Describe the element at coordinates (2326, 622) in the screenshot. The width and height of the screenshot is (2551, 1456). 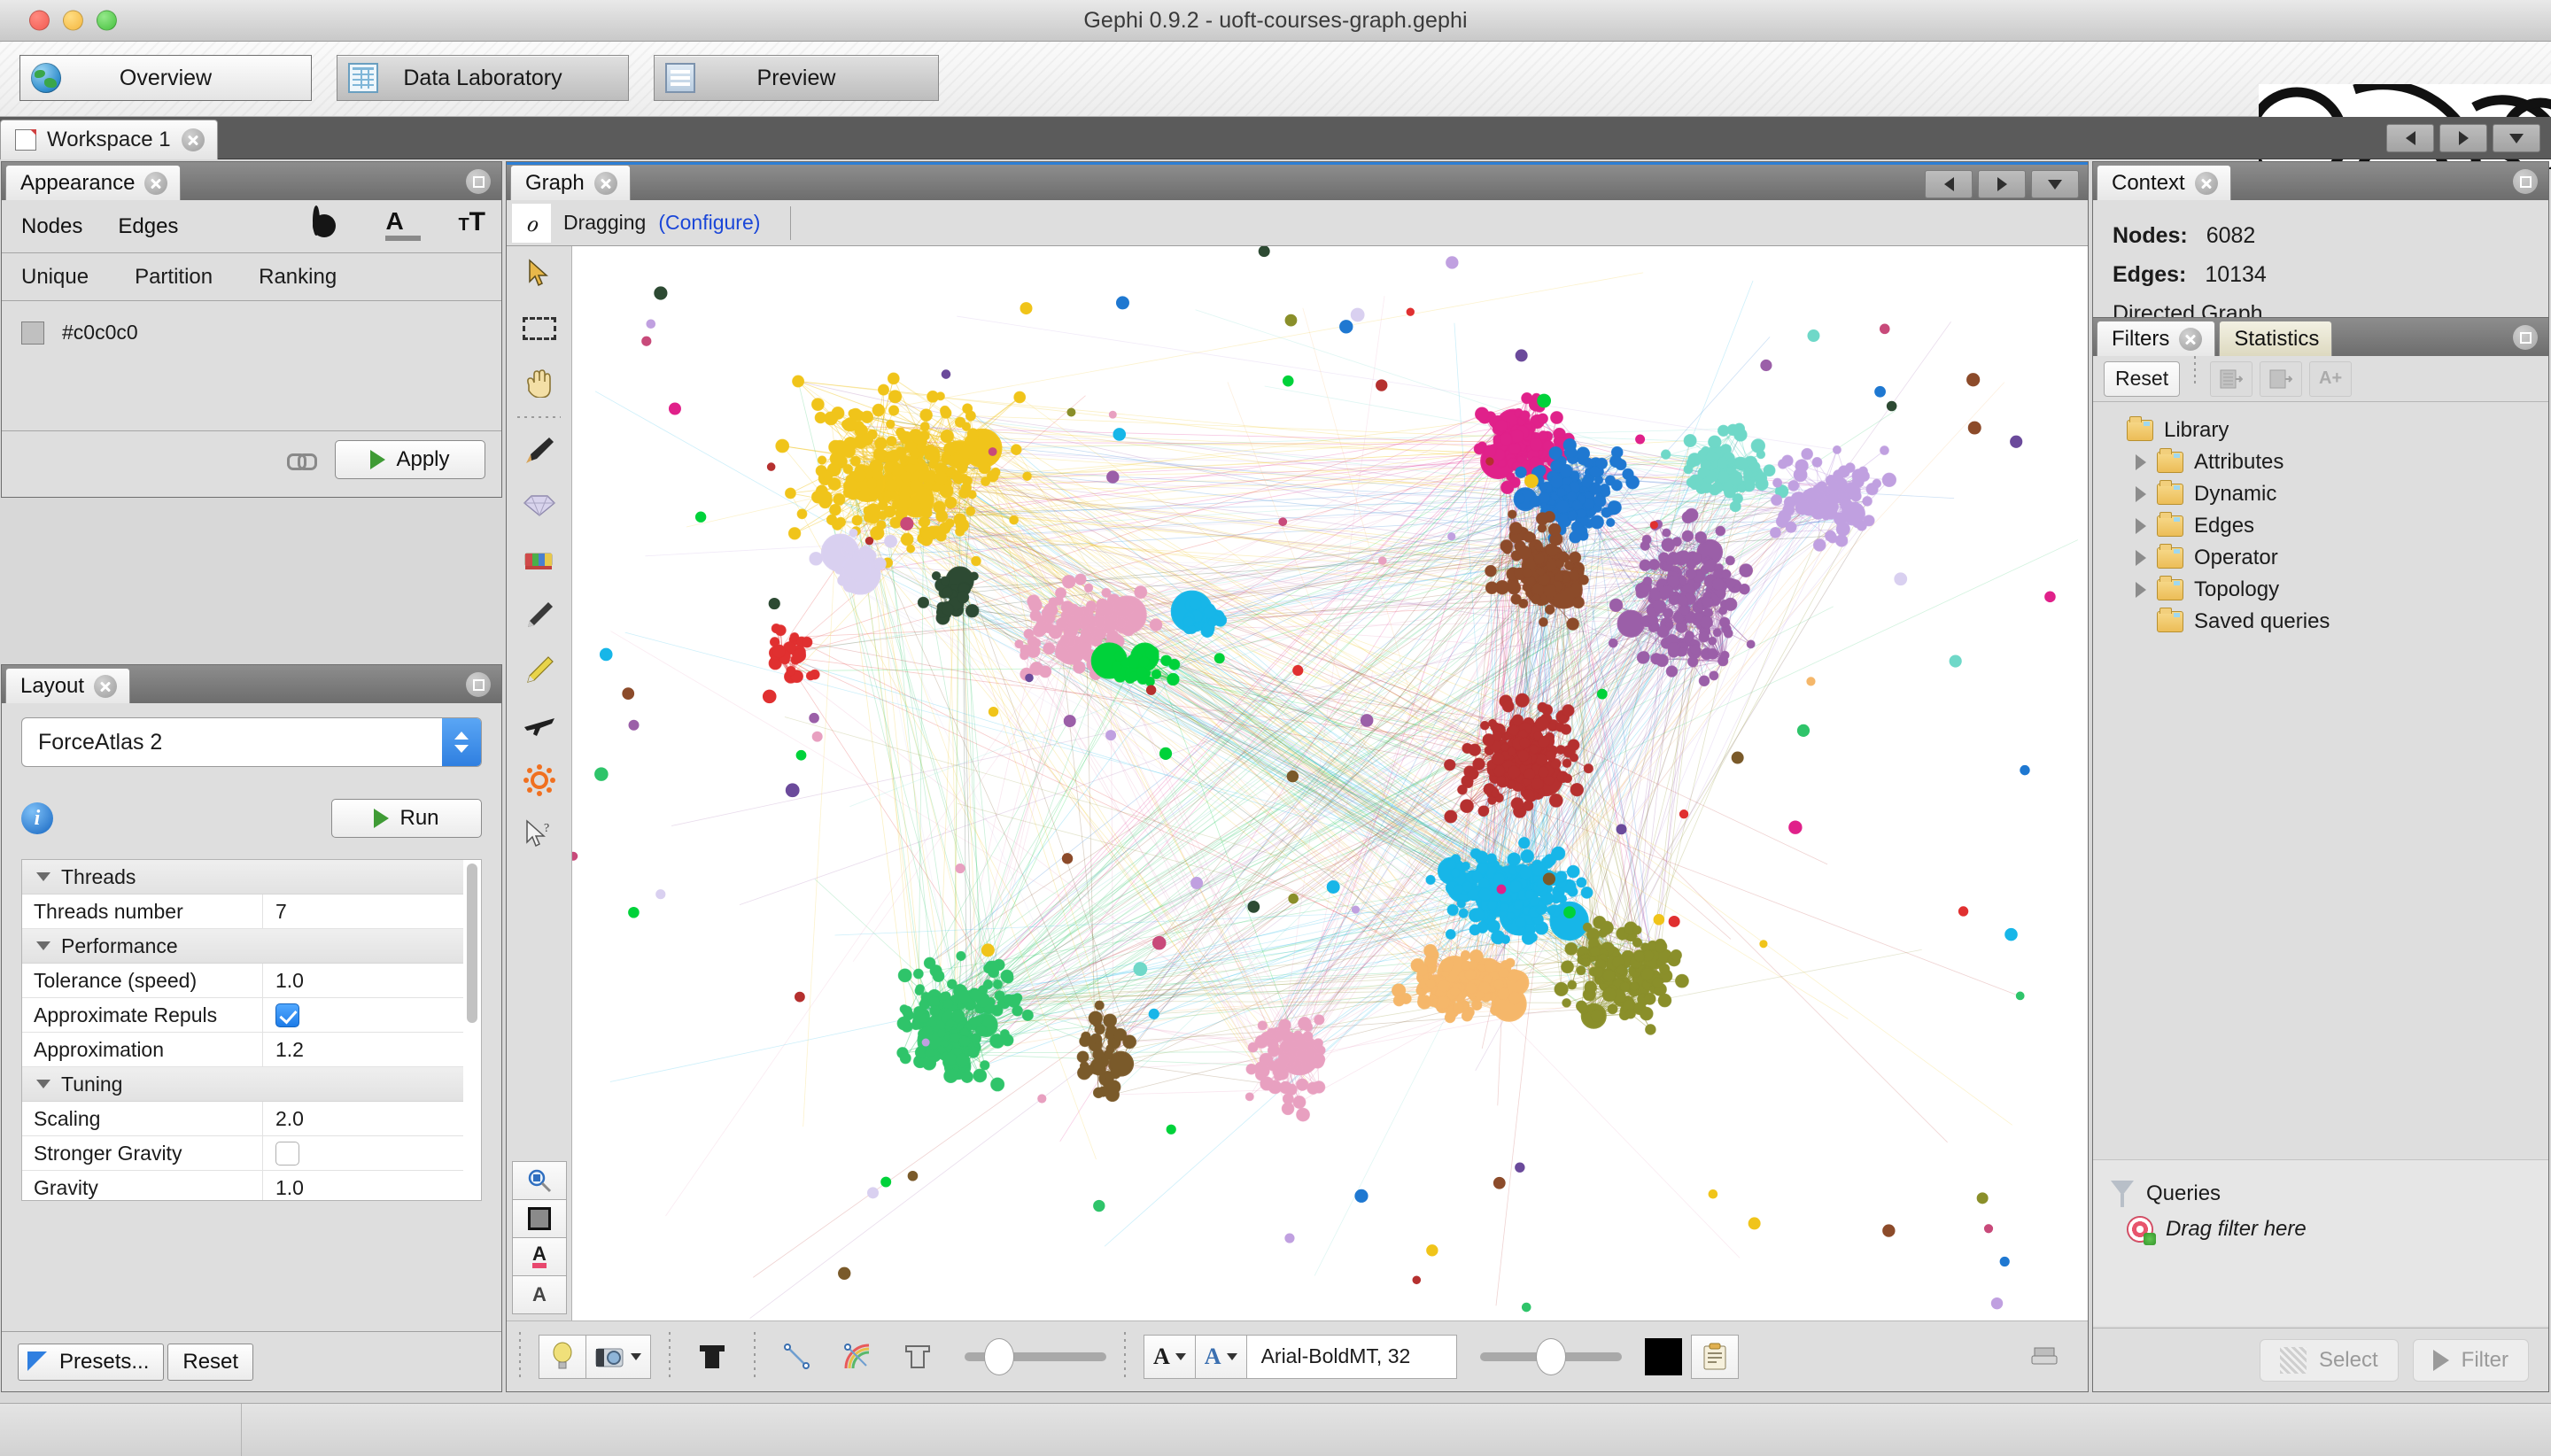
I see `tree-node-saved-queries: Saved queries` at that location.